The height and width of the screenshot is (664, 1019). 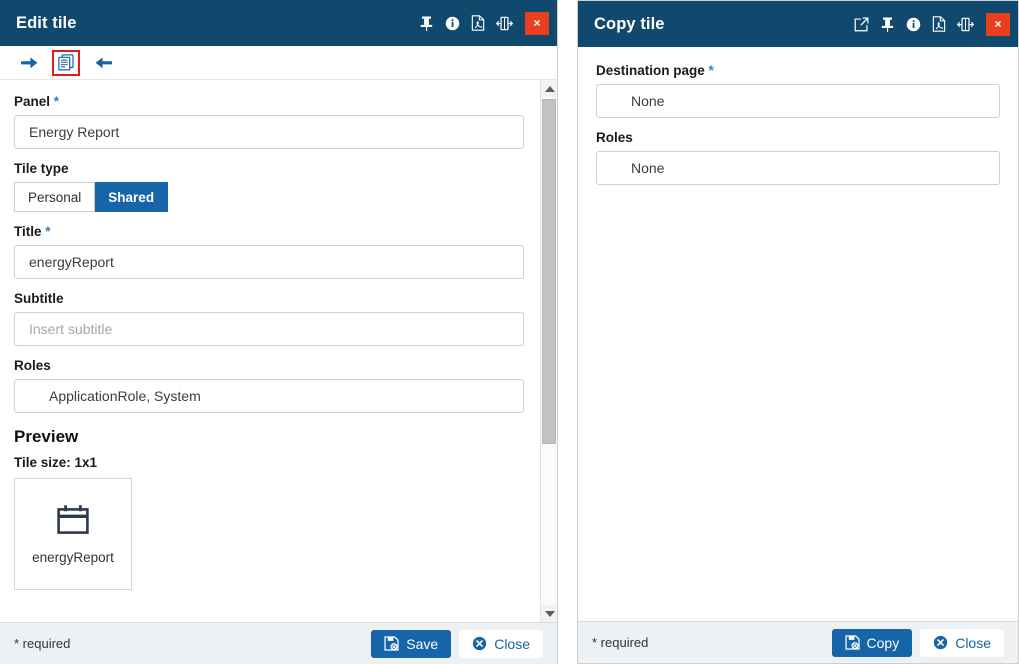 I want to click on title-label: Title *, so click(x=32, y=231).